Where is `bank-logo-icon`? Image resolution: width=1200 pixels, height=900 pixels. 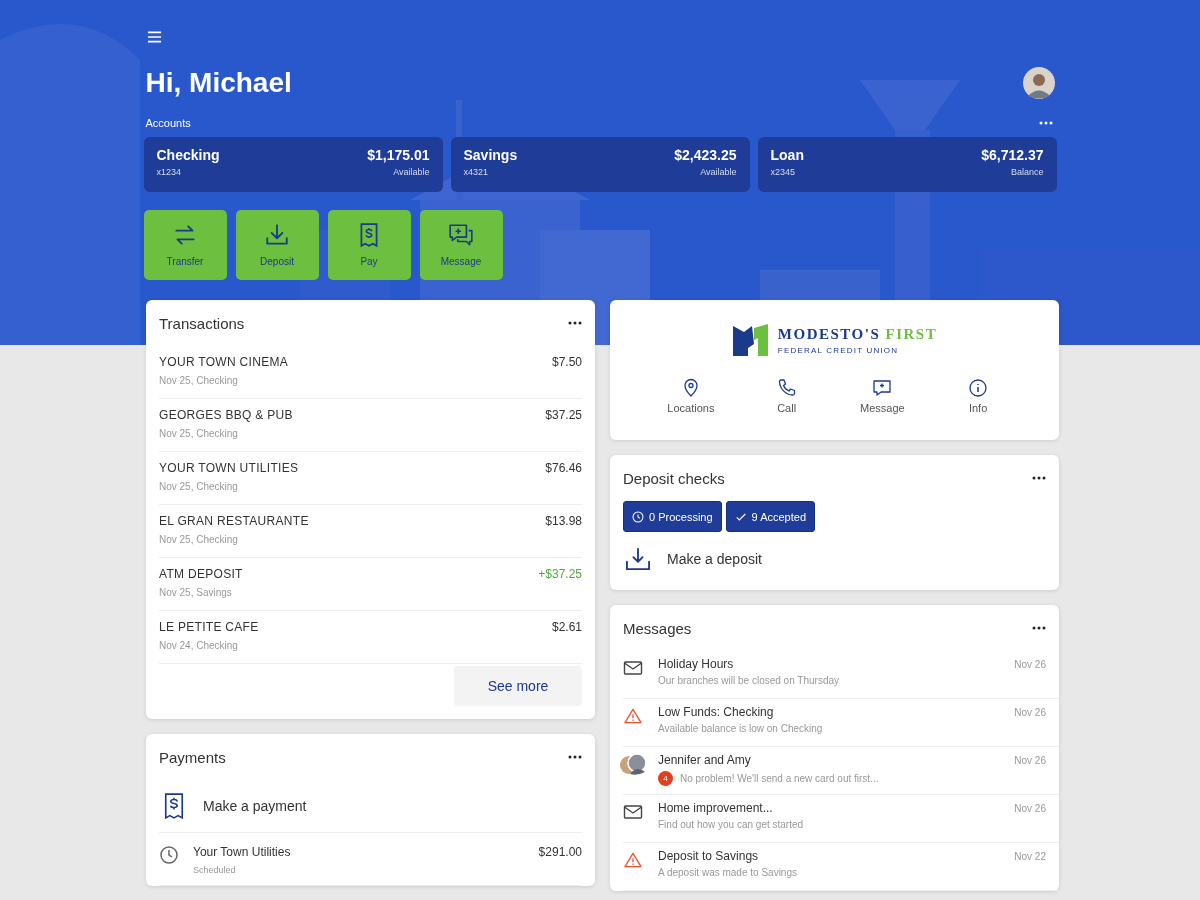
bank-logo-icon is located at coordinates (750, 340).